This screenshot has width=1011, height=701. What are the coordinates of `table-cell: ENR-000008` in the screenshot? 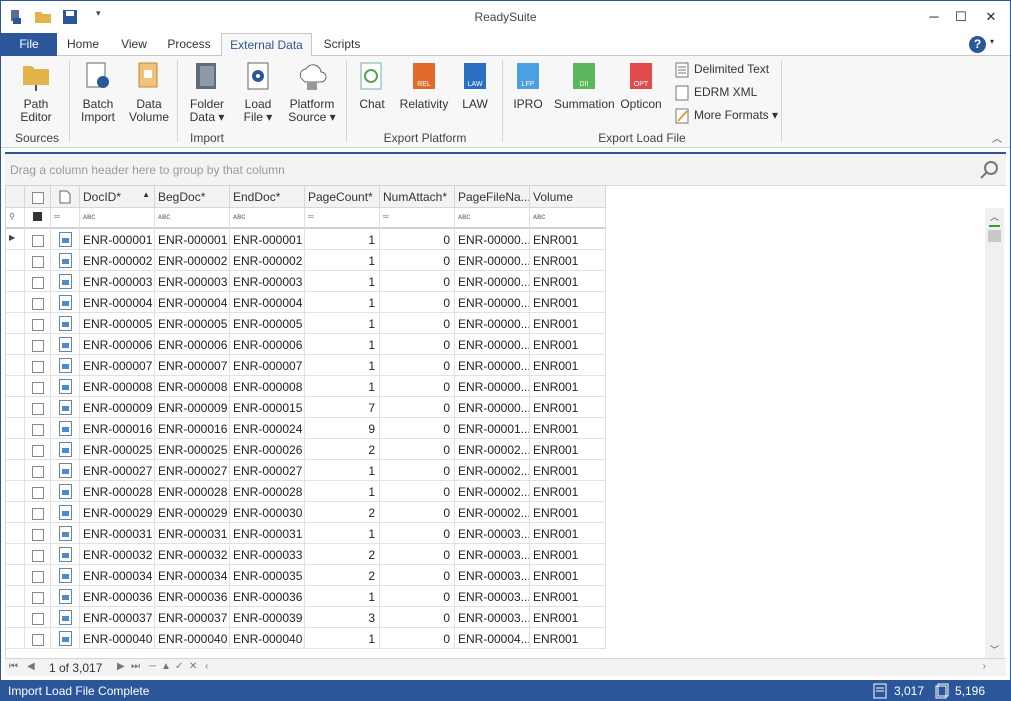 It's located at (117, 386).